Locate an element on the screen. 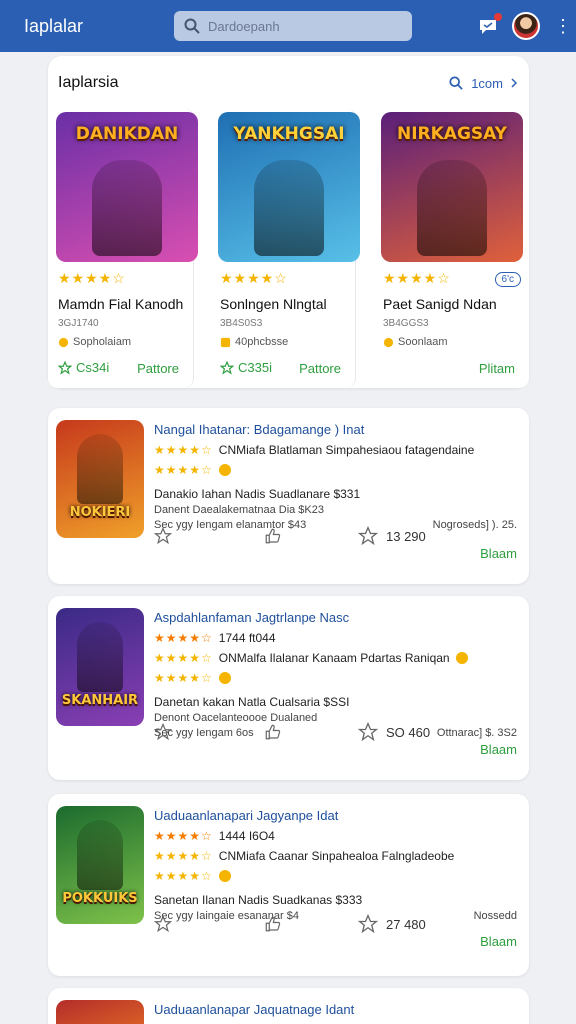  game-thumbnail: POKKUIKS is located at coordinates (100, 865).